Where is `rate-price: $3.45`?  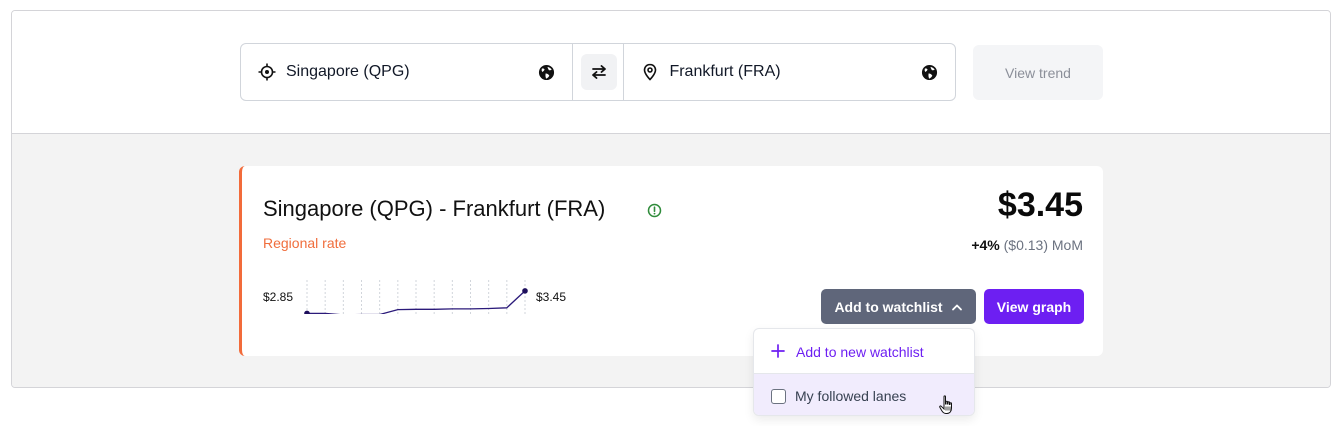
rate-price: $3.45 is located at coordinates (1040, 205).